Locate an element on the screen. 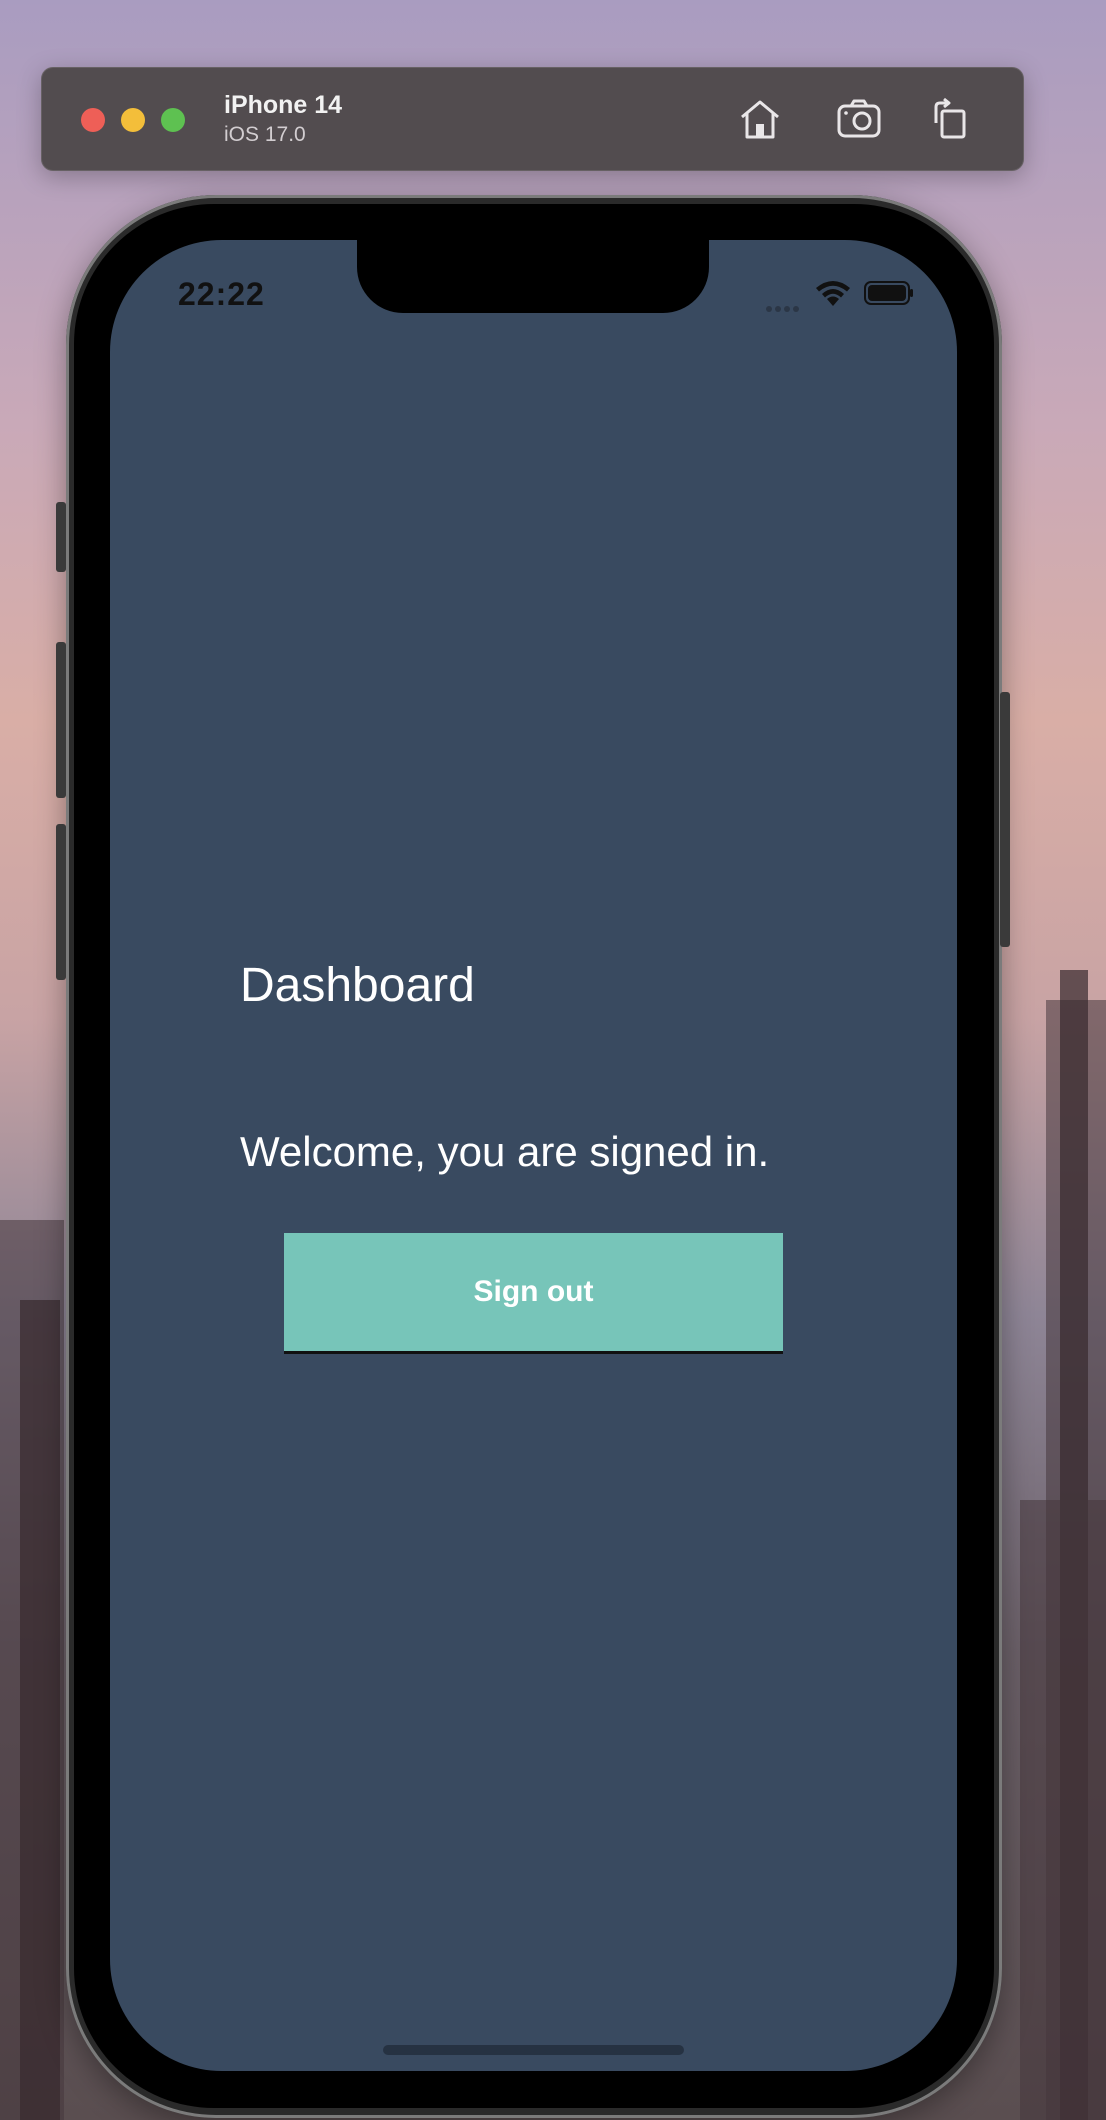  battery-icon is located at coordinates (888, 293).